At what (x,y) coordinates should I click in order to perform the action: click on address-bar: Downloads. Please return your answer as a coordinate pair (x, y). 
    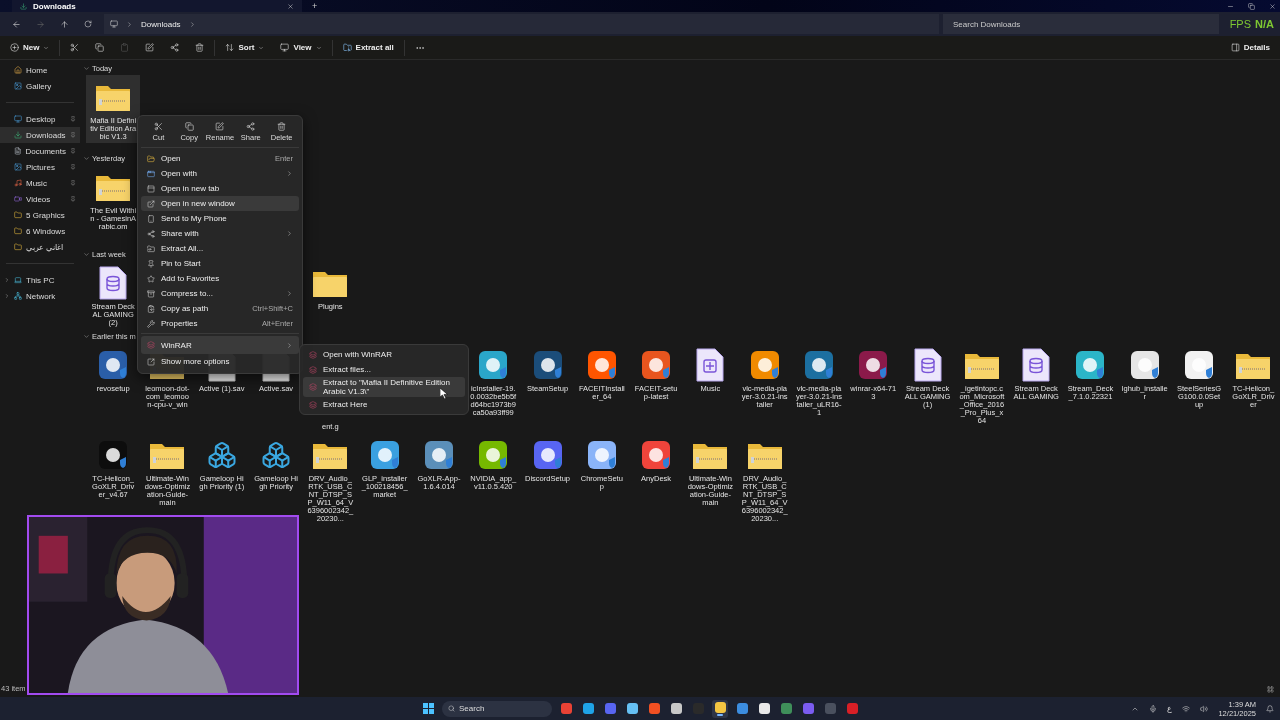
    Looking at the image, I should click on (521, 24).